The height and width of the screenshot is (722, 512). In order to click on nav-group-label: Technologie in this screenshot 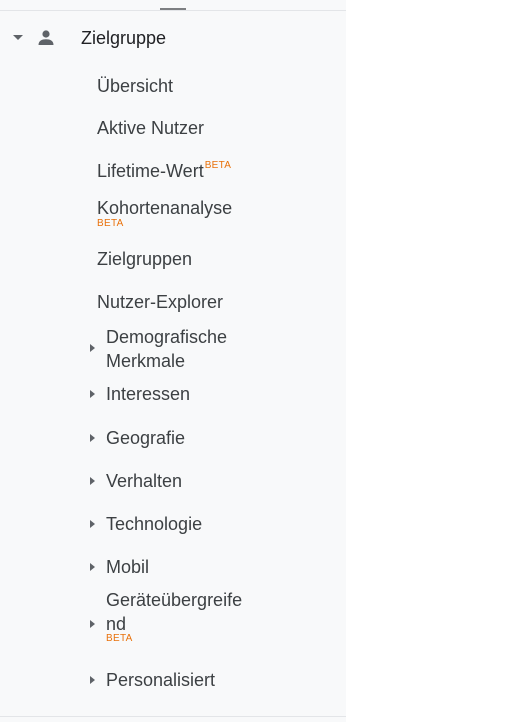, I will do `click(154, 524)`.